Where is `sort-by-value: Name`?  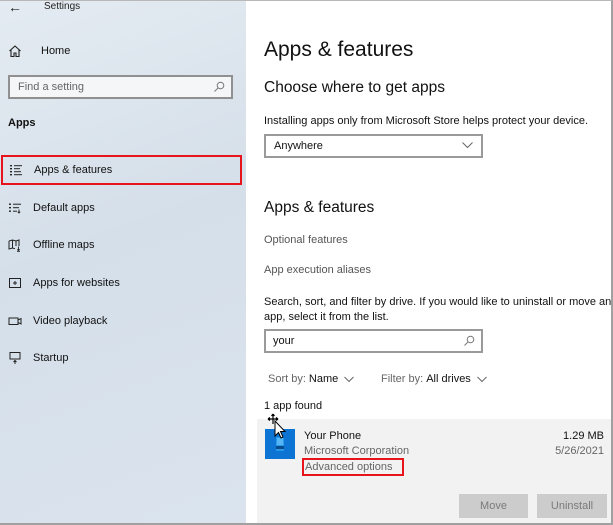 sort-by-value: Name is located at coordinates (323, 379).